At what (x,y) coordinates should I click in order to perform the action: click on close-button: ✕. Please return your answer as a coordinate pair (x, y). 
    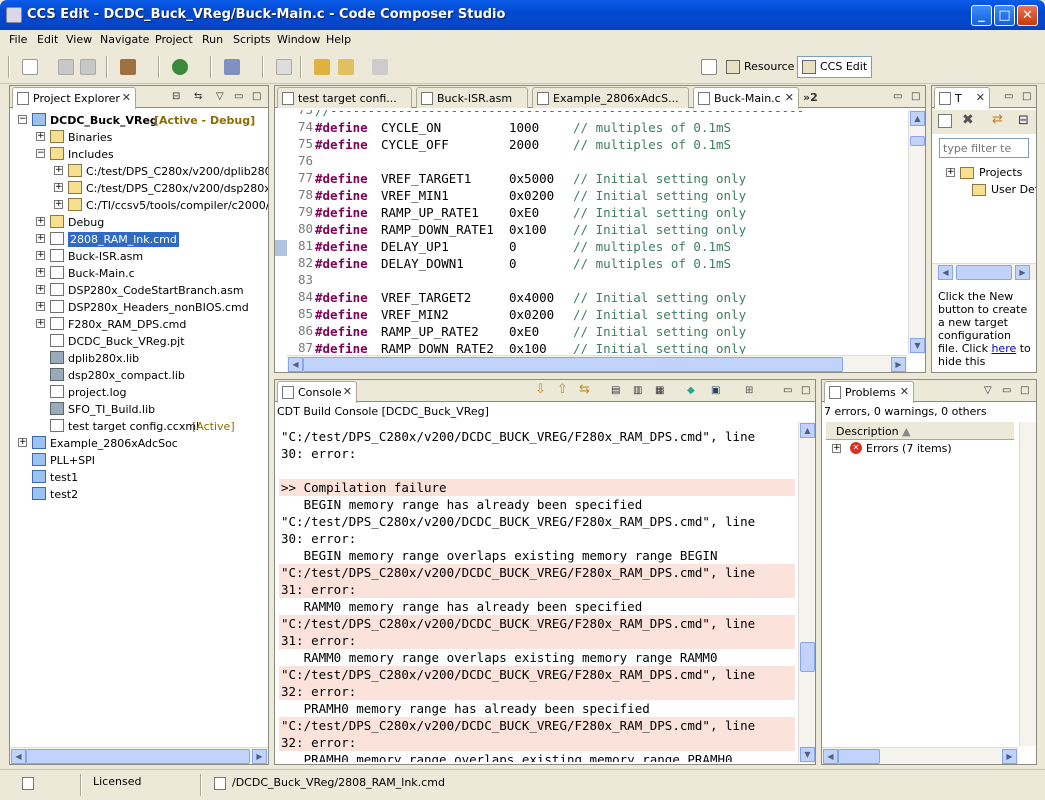
    Looking at the image, I should click on (1027, 15).